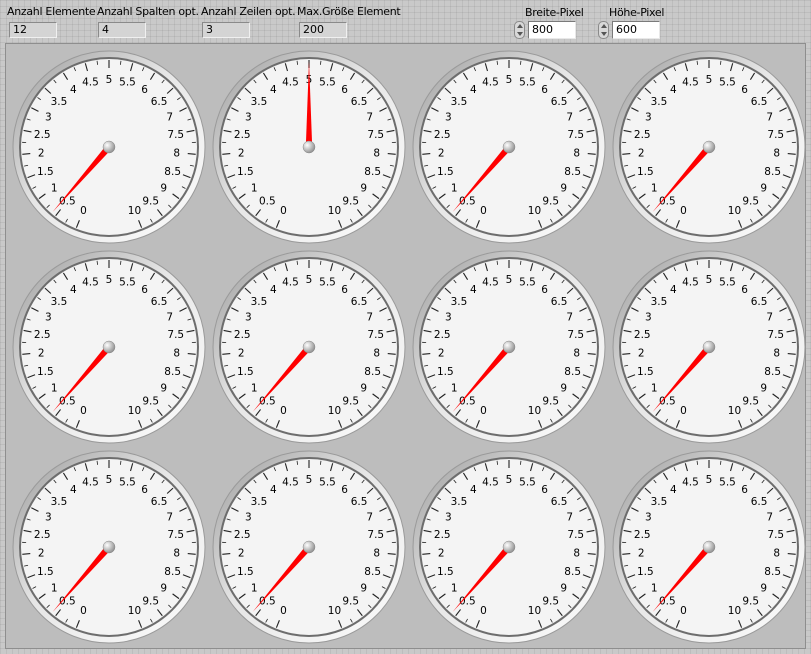  I want to click on gauge-hub, so click(509, 147).